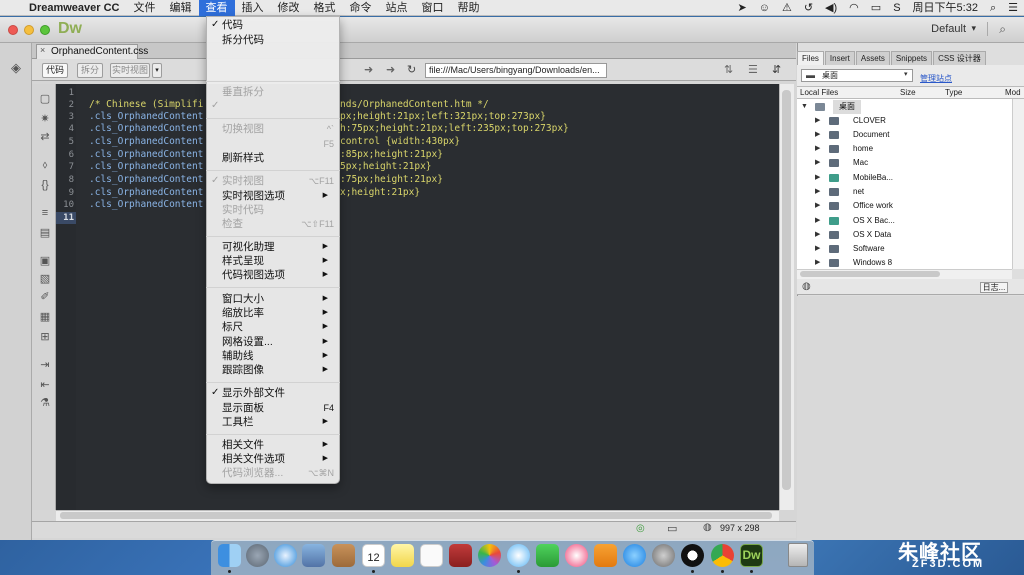 The image size is (1024, 575). I want to click on alert-icon: ⚠, so click(787, 8).